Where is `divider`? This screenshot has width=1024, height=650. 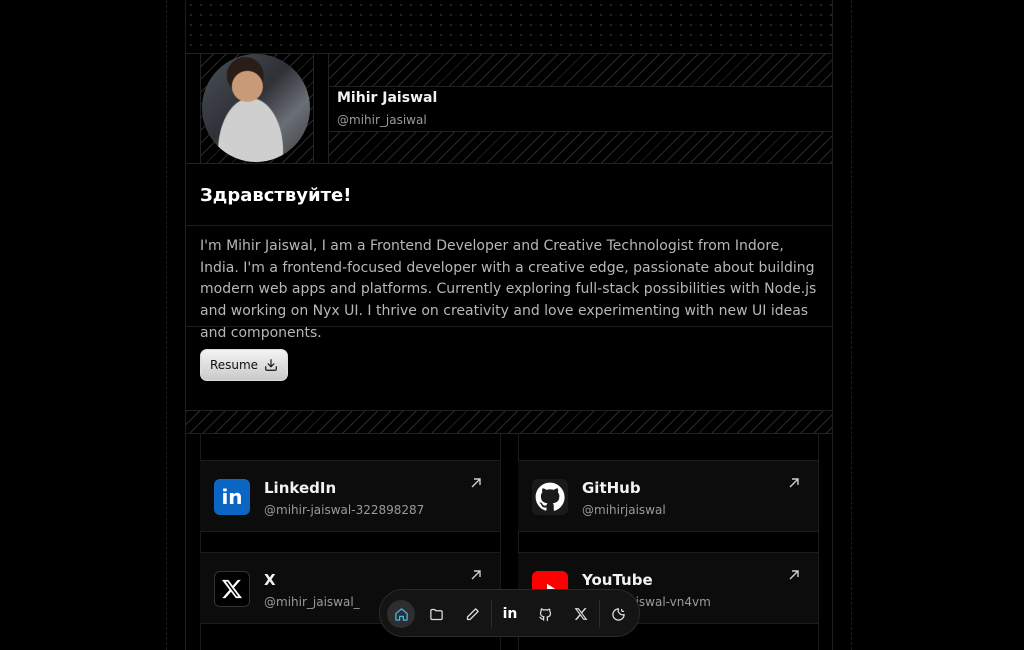 divider is located at coordinates (509, 326).